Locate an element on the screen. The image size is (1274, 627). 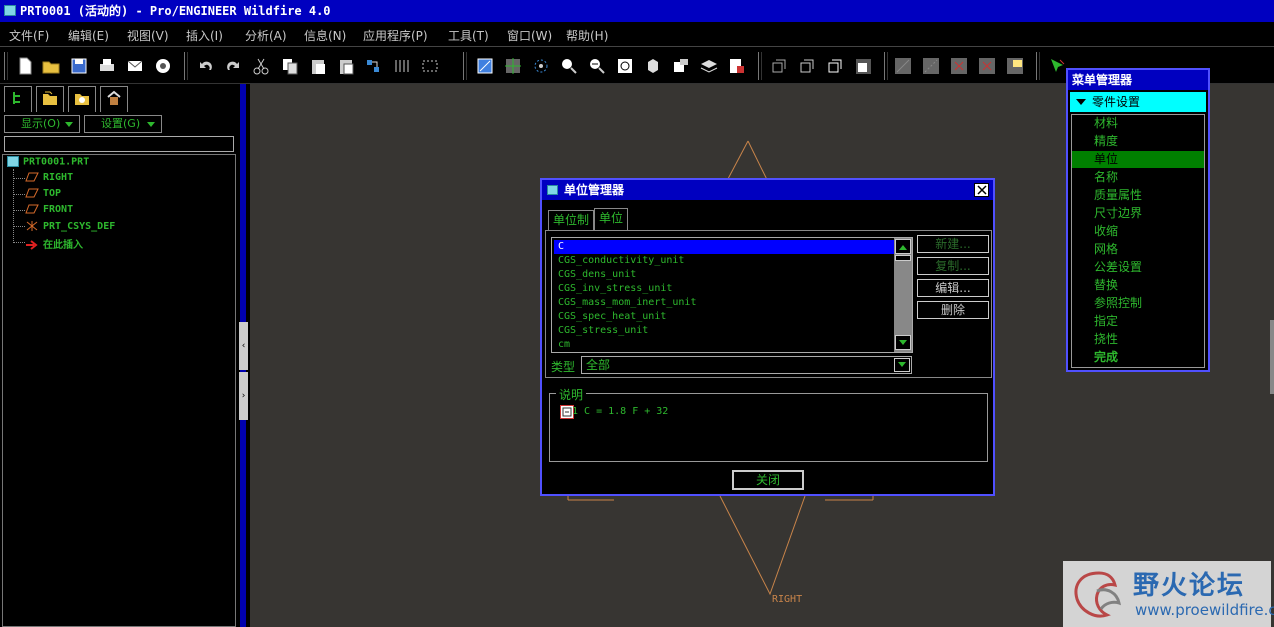
menu-file: 文件(F) is located at coordinates (29, 35).